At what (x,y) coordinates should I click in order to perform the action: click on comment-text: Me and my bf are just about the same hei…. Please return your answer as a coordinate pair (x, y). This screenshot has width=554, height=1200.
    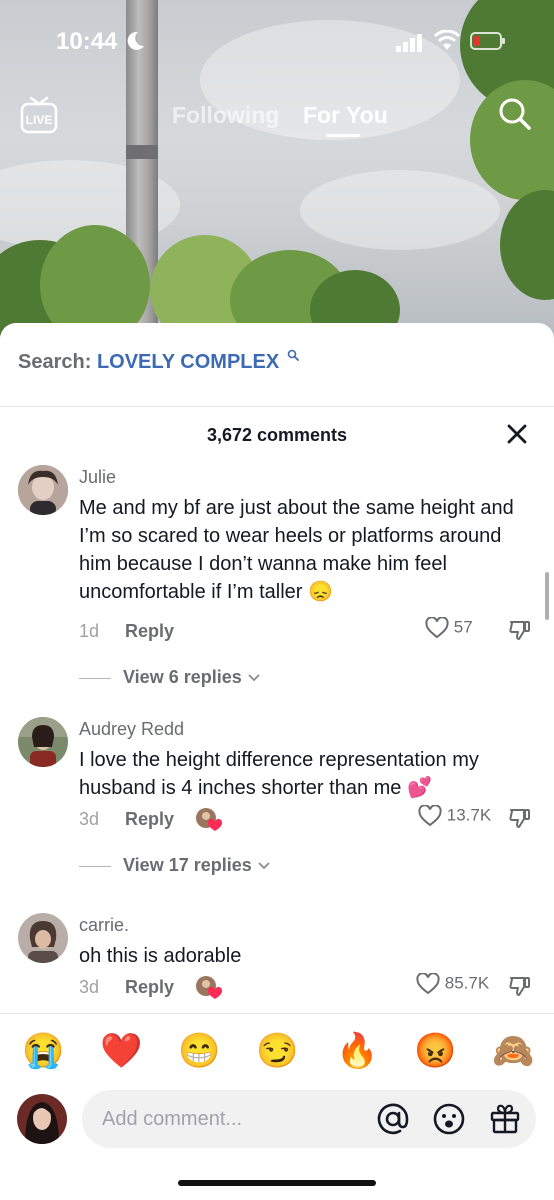
    Looking at the image, I should click on (296, 550).